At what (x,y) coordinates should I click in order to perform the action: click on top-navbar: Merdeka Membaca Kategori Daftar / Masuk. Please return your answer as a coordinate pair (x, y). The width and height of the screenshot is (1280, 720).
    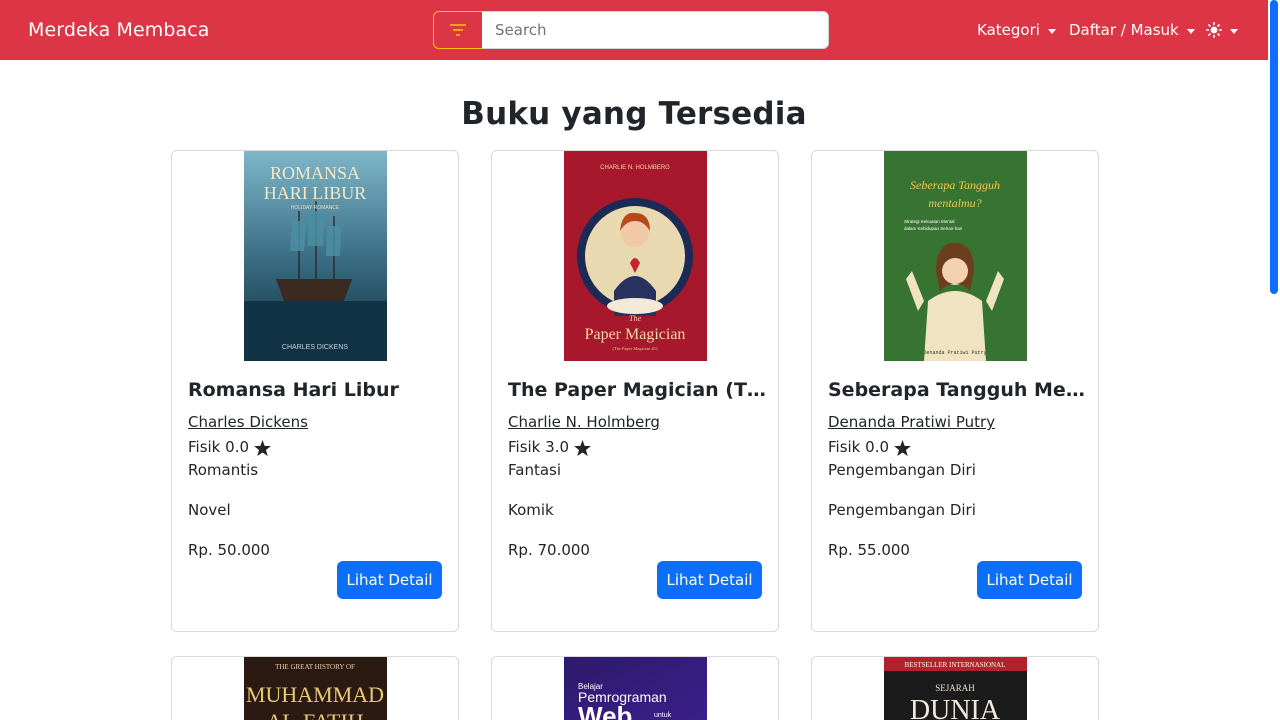
    Looking at the image, I should click on (634, 30).